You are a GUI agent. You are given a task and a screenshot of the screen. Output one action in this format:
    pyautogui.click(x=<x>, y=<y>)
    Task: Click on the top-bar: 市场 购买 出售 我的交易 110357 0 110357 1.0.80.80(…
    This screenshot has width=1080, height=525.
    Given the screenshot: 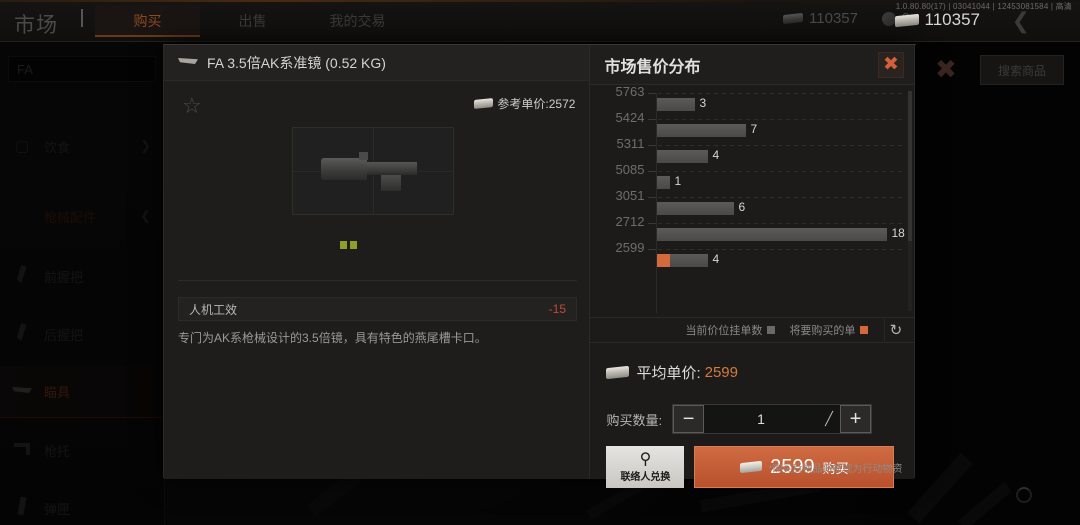 What is the action you would take?
    pyautogui.click(x=540, y=21)
    